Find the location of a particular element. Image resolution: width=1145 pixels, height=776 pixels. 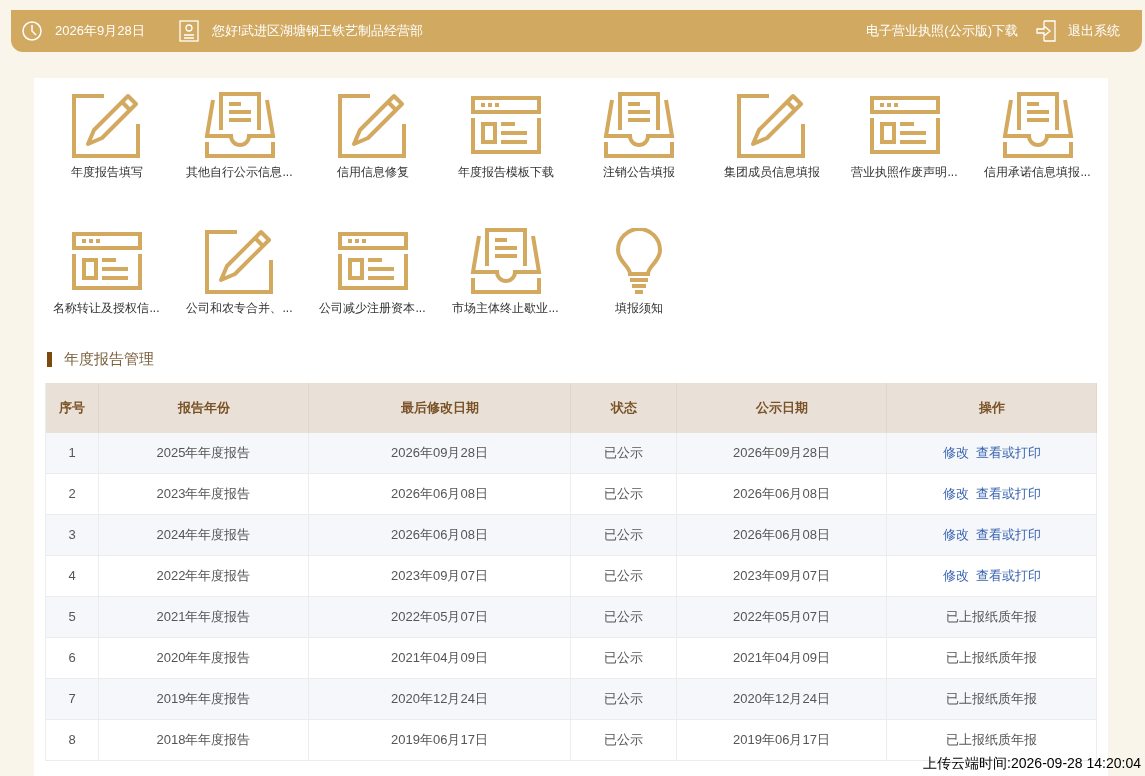

shortcut-tile: 注销公告填报 is located at coordinates (638, 136).